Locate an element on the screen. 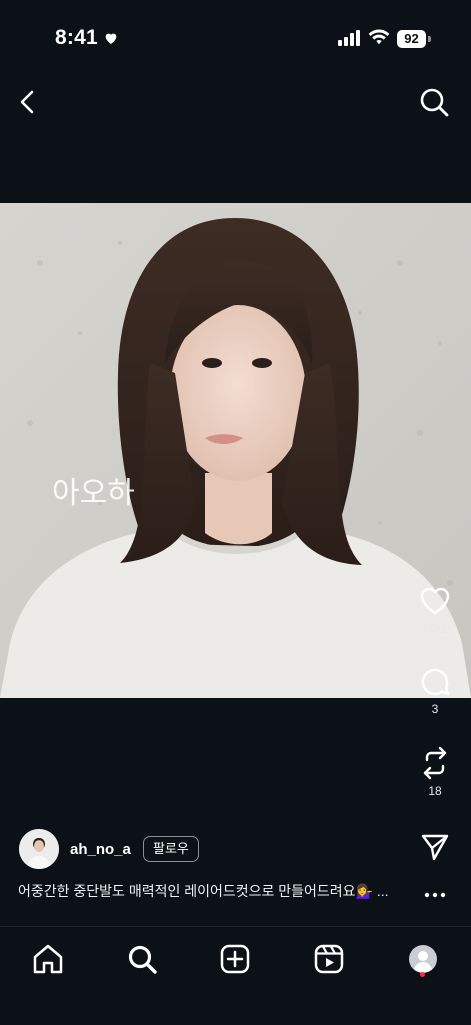 The height and width of the screenshot is (1025, 471). comment-icon is located at coordinates (435, 682).